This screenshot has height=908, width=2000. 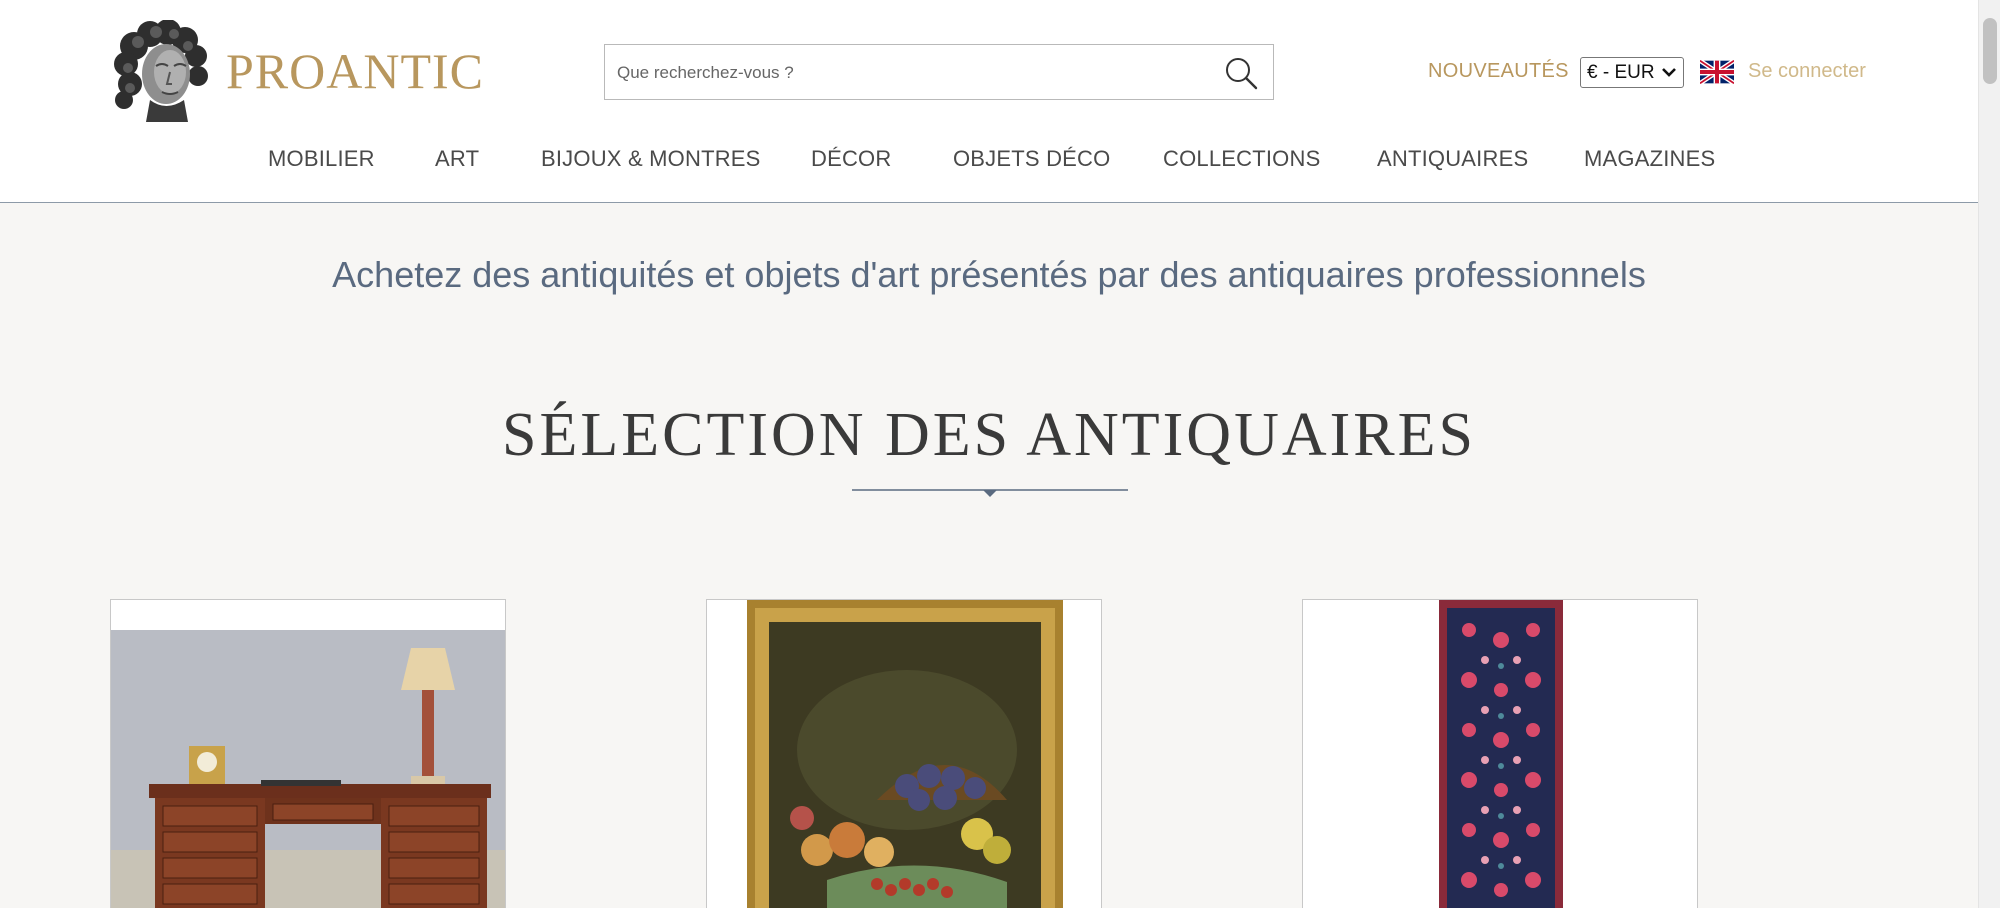 I want to click on currency-value: € - EUR, so click(x=1621, y=72).